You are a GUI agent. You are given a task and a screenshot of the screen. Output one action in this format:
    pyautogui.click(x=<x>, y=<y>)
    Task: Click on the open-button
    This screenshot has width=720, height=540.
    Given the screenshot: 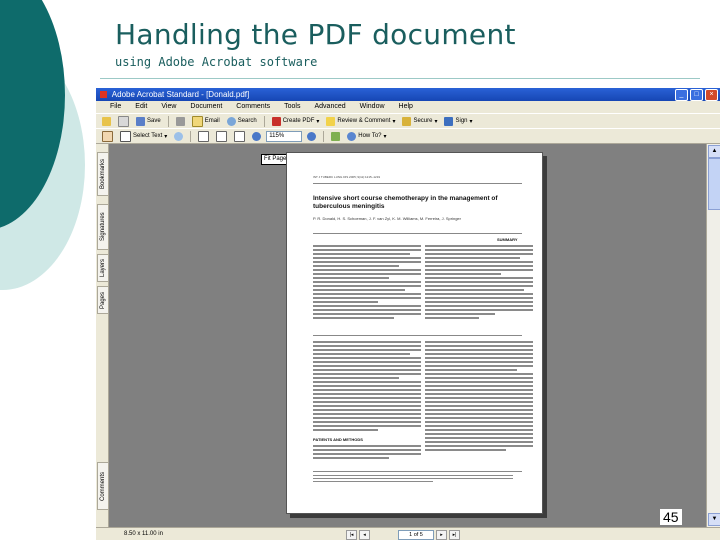 What is the action you would take?
    pyautogui.click(x=106, y=121)
    